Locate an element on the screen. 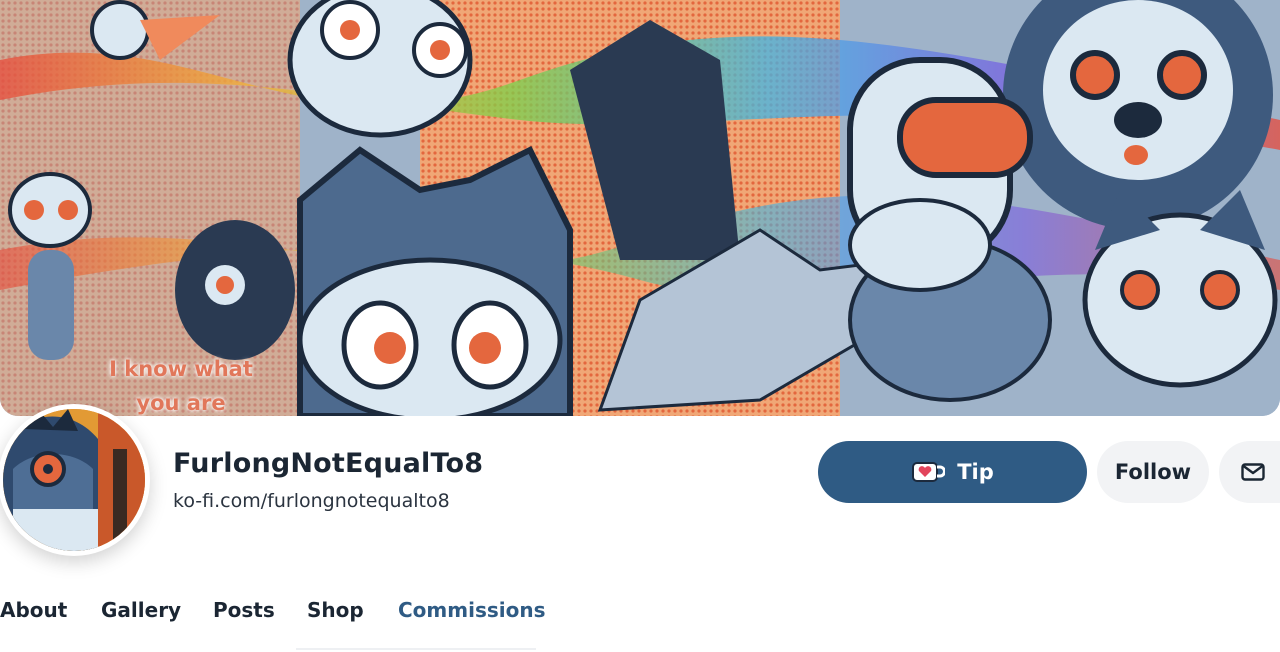 This screenshot has height=652, width=1280. banner-caption: I know what you are is located at coordinates (181, 384).